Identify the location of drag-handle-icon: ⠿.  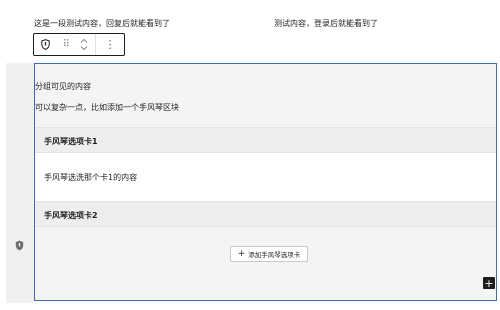
(66, 44).